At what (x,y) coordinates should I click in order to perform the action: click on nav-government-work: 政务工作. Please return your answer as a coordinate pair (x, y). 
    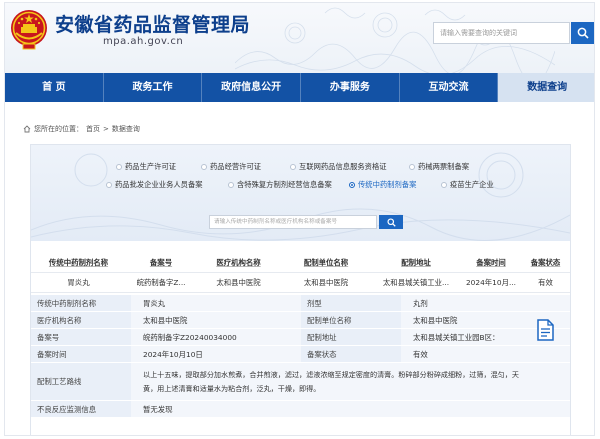
    Looking at the image, I should click on (153, 87).